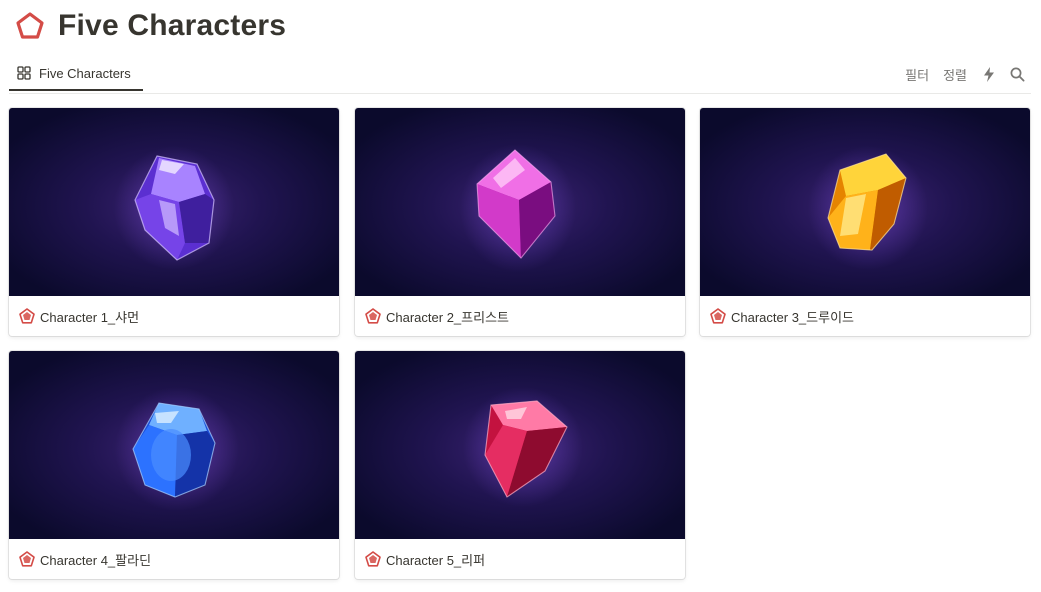  What do you see at coordinates (520, 559) in the screenshot?
I see `card-footer: Character 5_리퍼` at bounding box center [520, 559].